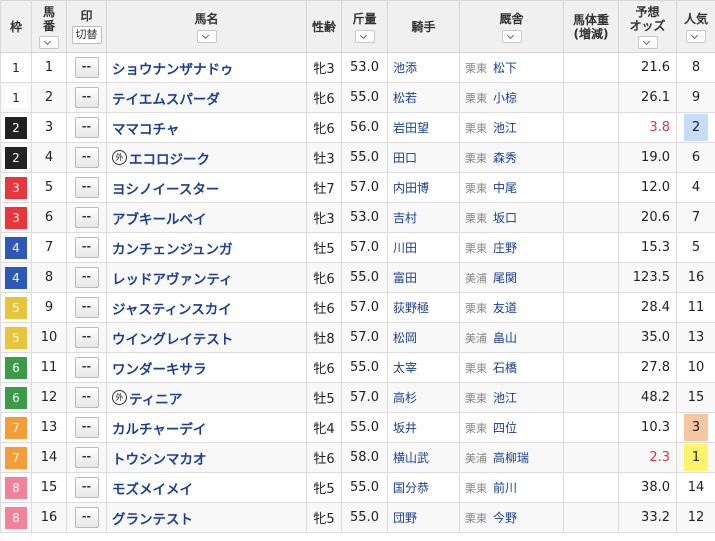 This screenshot has height=541, width=715. I want to click on horse-name-text: アブキールベイ, so click(159, 218).